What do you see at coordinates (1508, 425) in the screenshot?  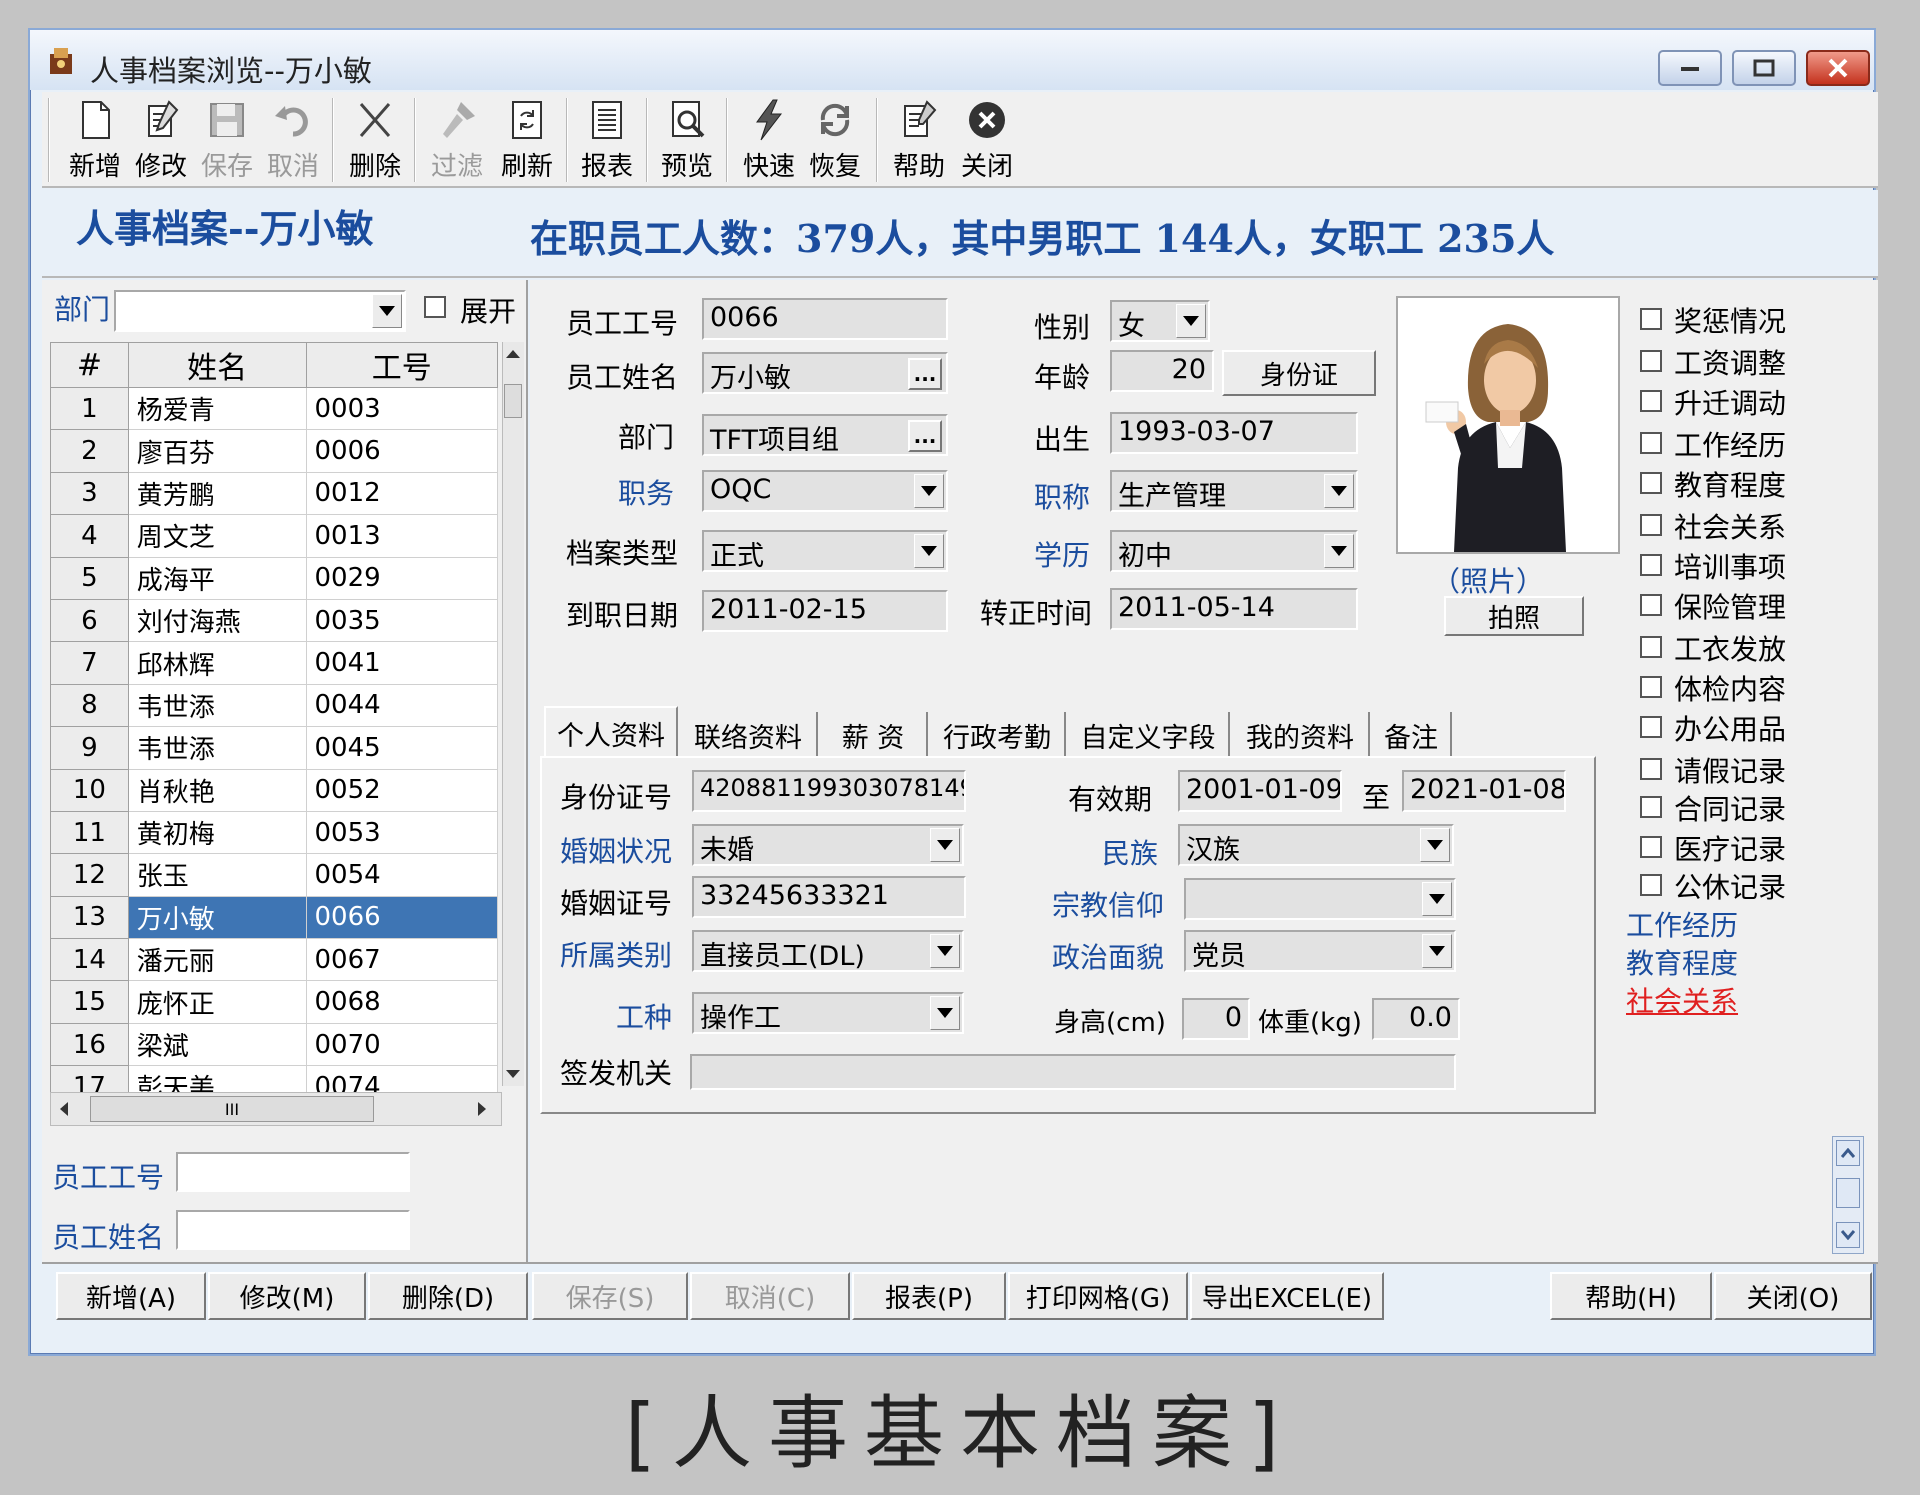 I see `employee-photo` at bounding box center [1508, 425].